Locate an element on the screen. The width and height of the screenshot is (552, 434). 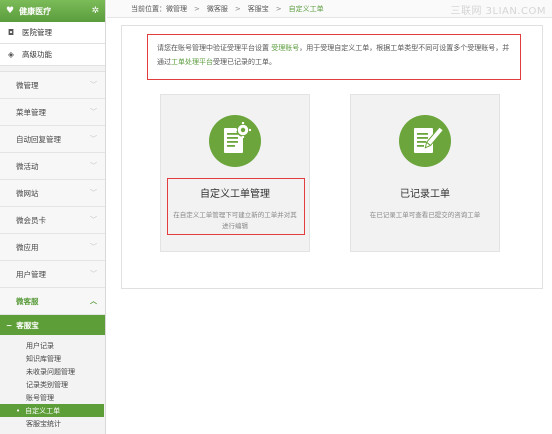
menu-label: 用户管理 is located at coordinates (31, 274).